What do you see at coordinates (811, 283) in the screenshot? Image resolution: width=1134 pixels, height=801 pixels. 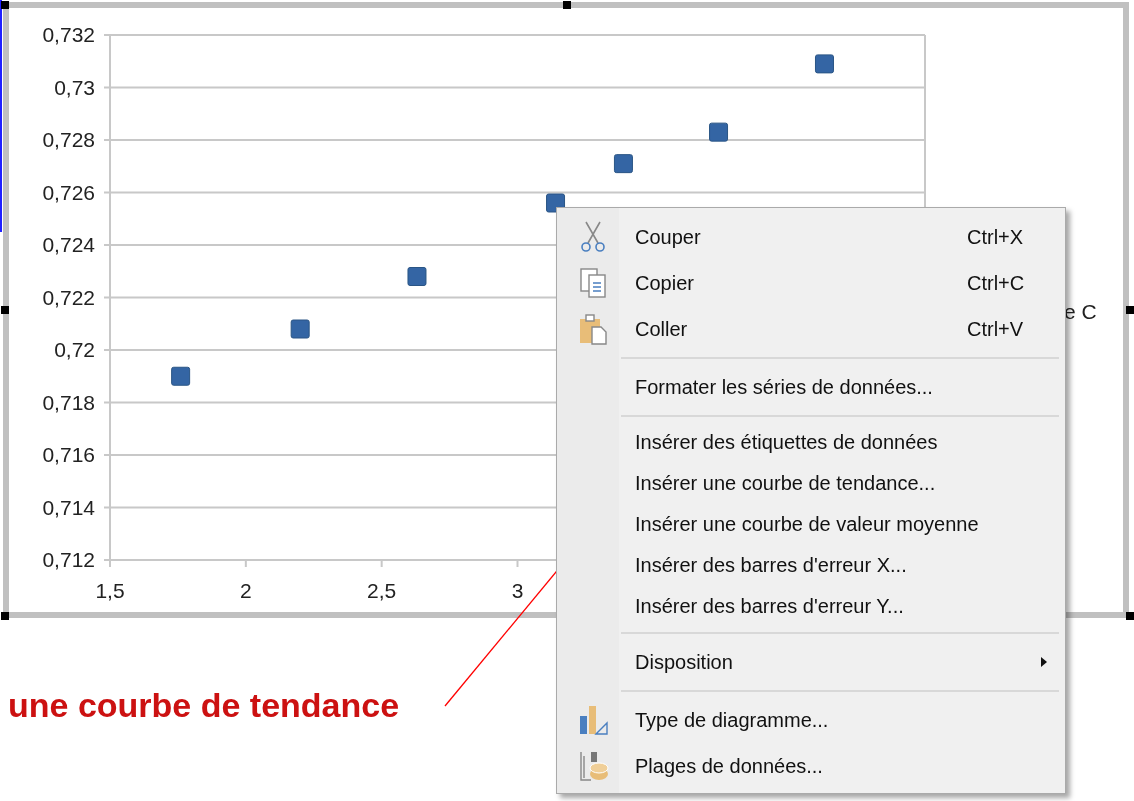 I see `menu-item: Copier Ctrl+C` at bounding box center [811, 283].